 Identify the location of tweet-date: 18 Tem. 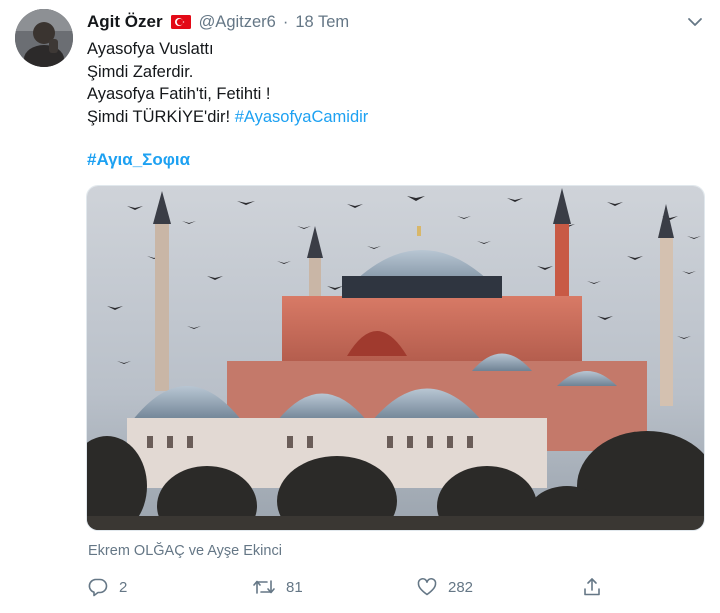
(322, 22).